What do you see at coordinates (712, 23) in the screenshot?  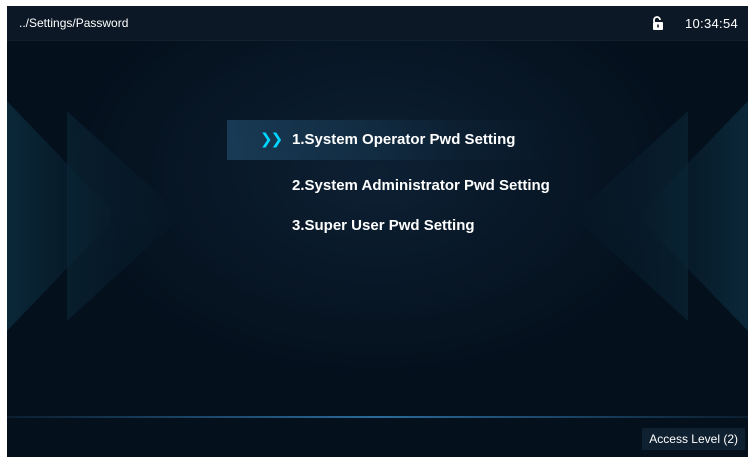 I see `clock: 10:34:54` at bounding box center [712, 23].